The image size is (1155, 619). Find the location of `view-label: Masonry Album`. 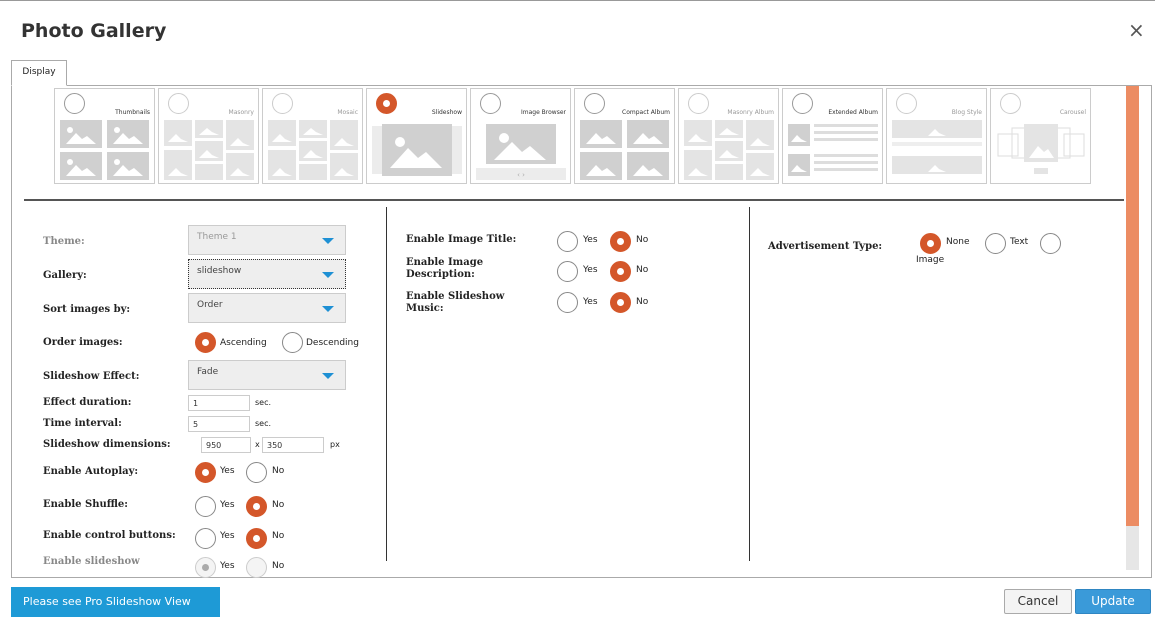

view-label: Masonry Album is located at coordinates (750, 112).